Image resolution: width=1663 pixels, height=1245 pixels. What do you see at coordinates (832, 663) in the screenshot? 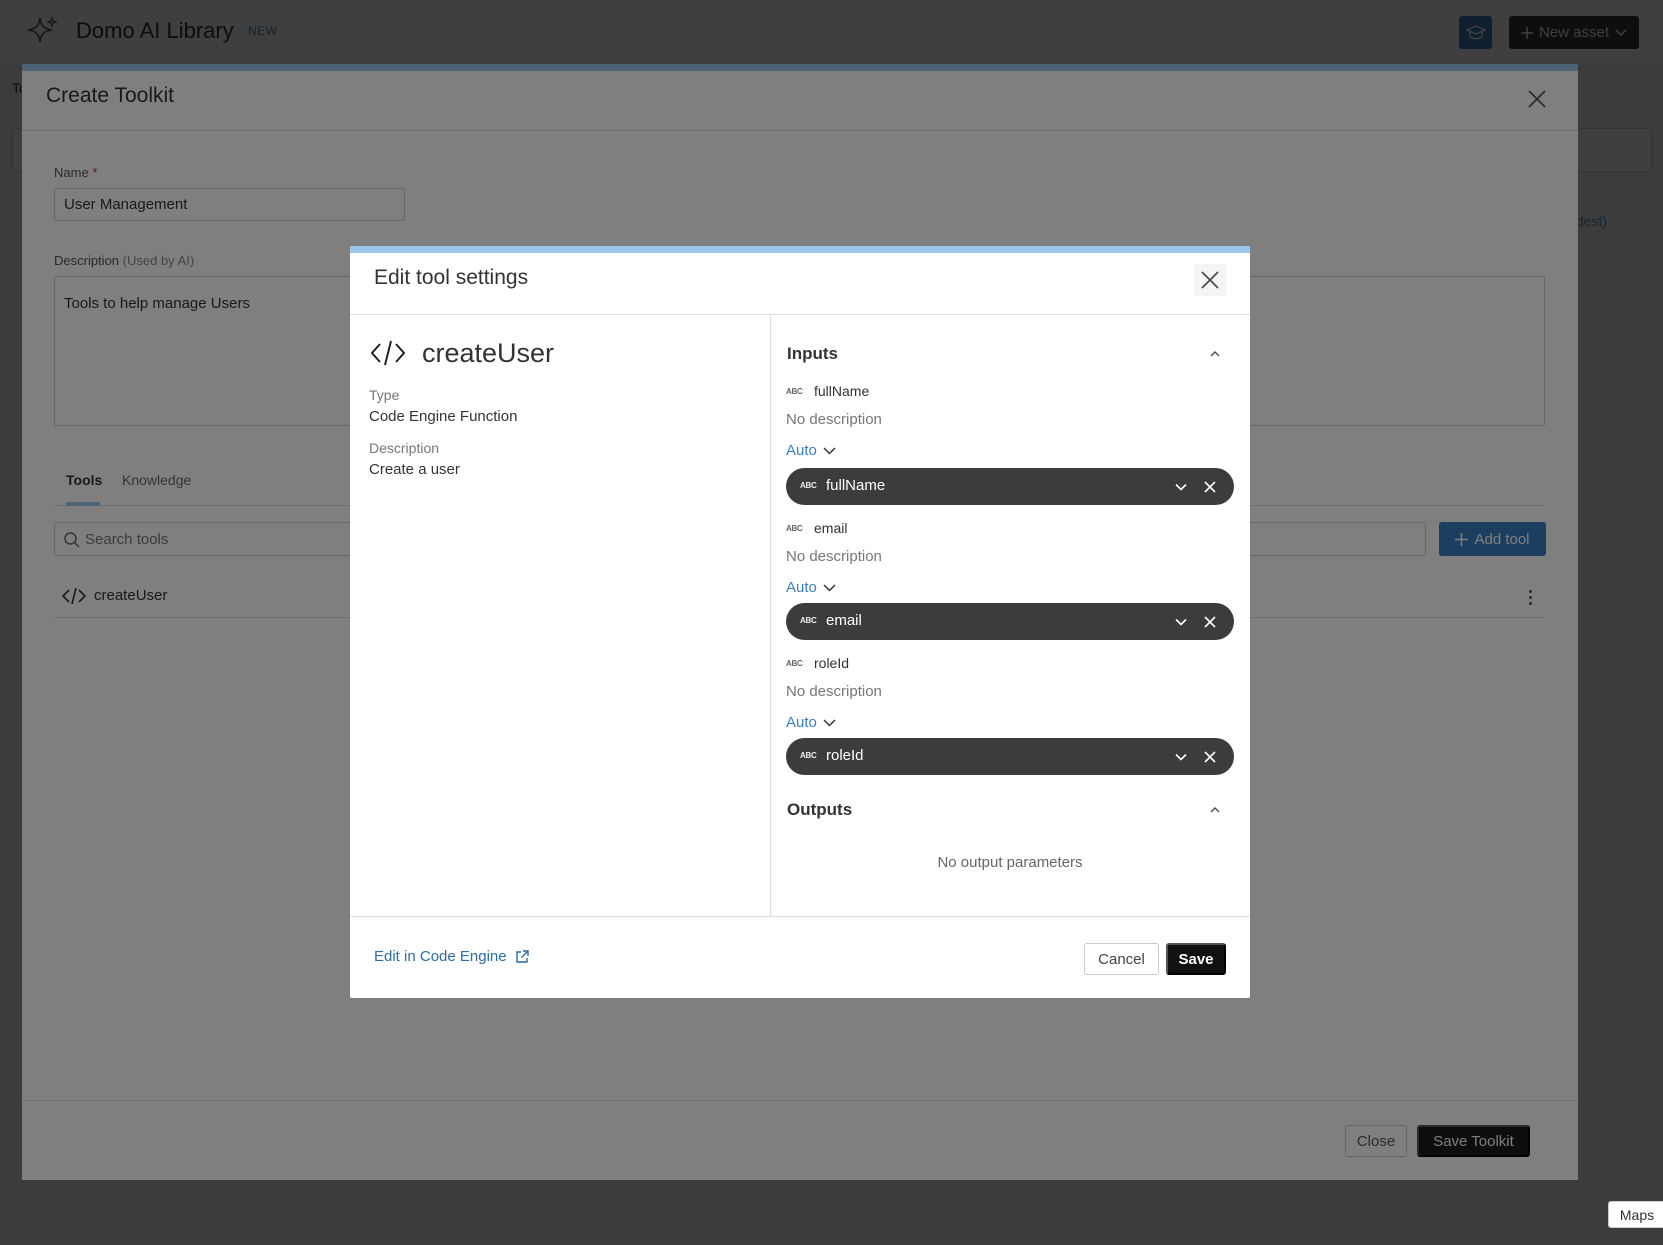
I see `input-param-name: roleId` at bounding box center [832, 663].